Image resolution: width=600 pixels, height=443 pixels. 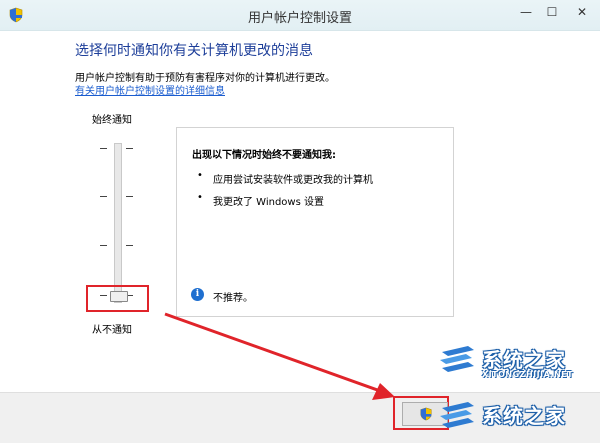 I want to click on not-recommended-note: 不推荐。, so click(x=233, y=298).